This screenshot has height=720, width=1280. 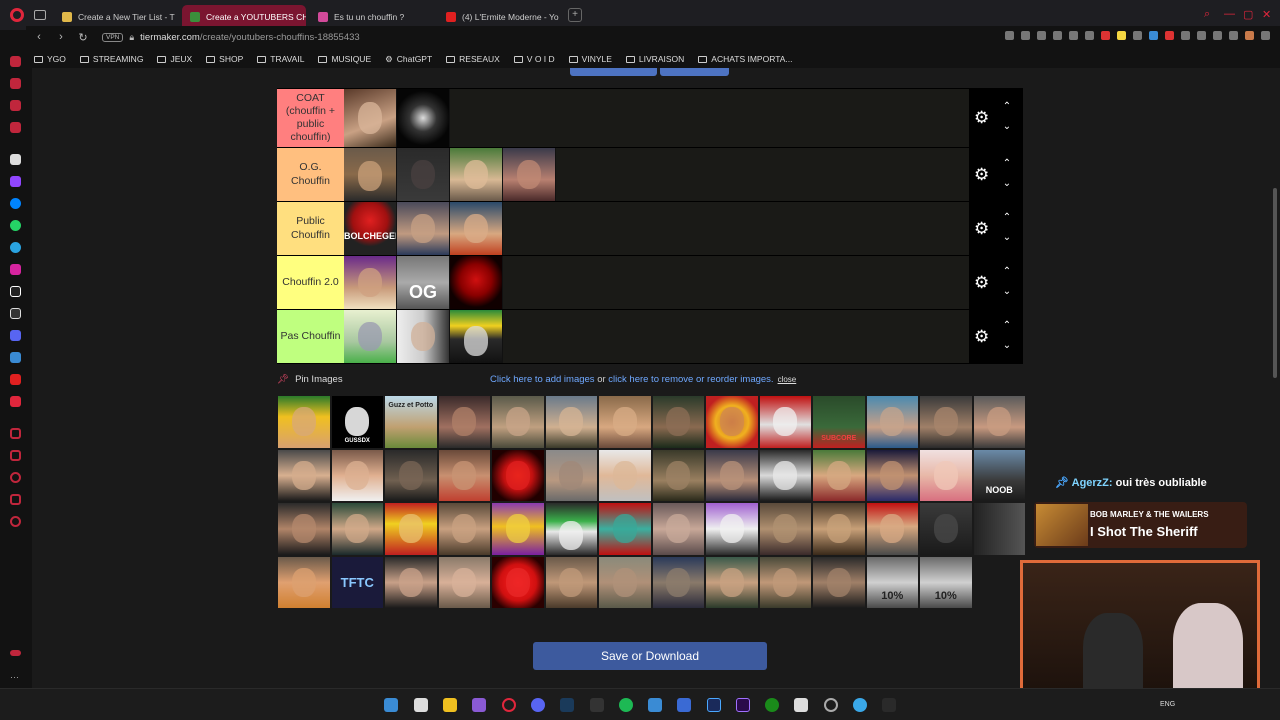 What do you see at coordinates (40, 15) in the screenshot?
I see `tab-menu-icon` at bounding box center [40, 15].